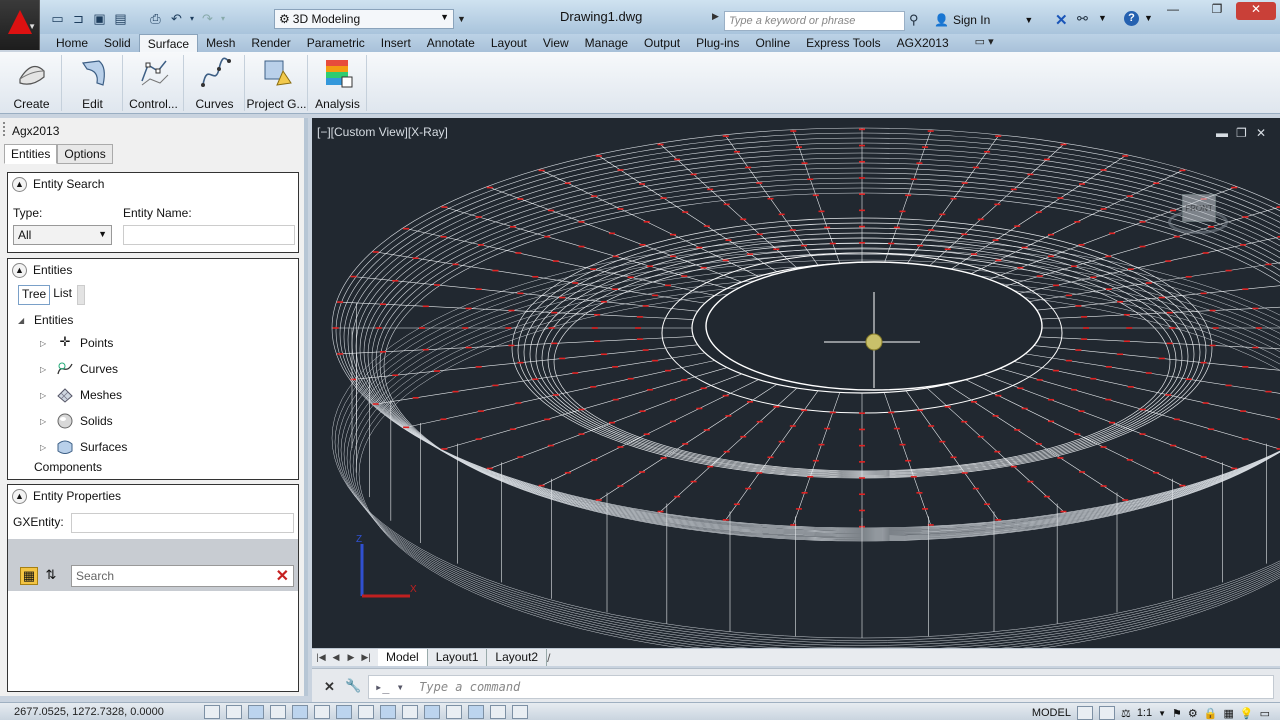 The image size is (1280, 720). What do you see at coordinates (366, 711) in the screenshot?
I see `object-snap-tracking-toggle` at bounding box center [366, 711].